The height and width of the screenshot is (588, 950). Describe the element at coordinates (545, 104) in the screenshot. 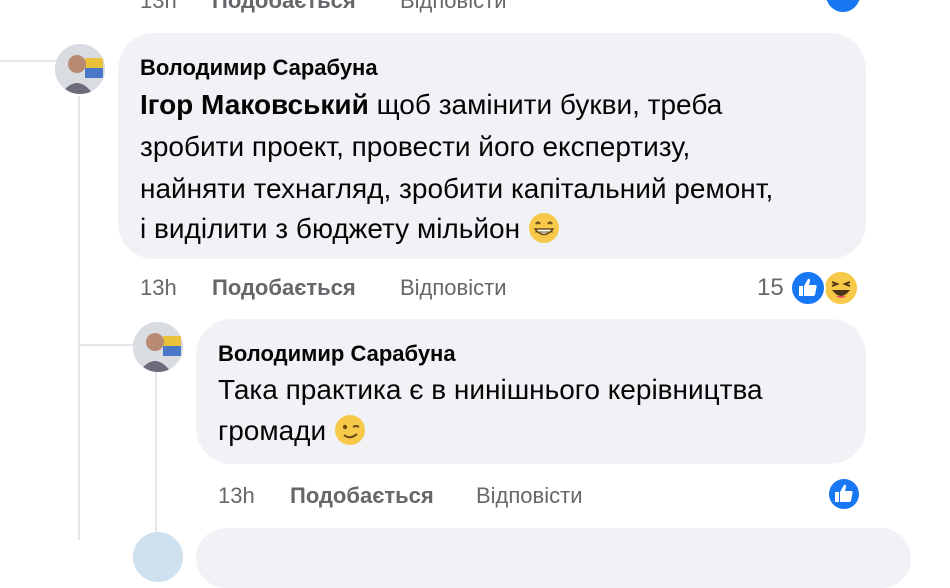

I see `comment-text-line: щоб замінити букви, треба` at that location.